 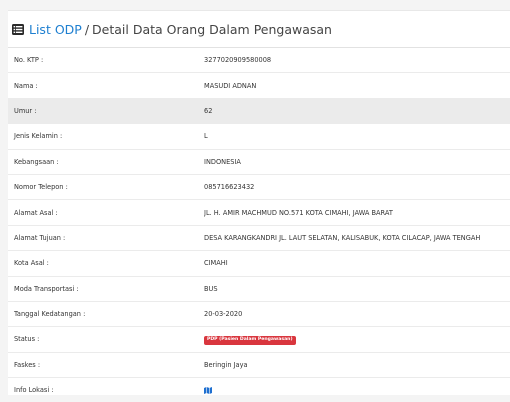 I want to click on table-row: Info Lokasi :, so click(x=259, y=390).